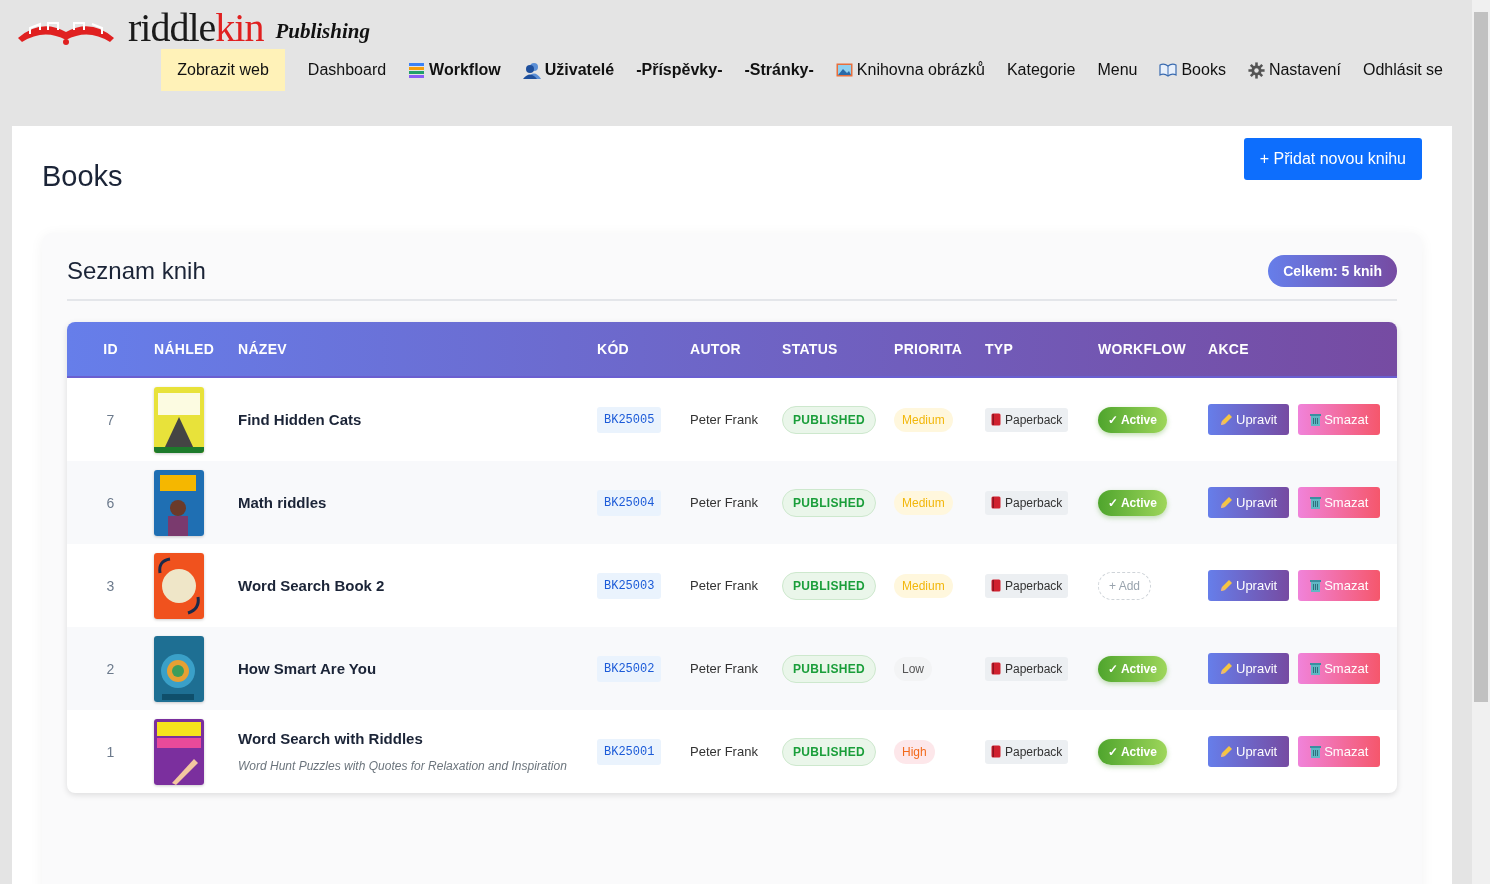 This screenshot has width=1490, height=884. I want to click on add-book-button: + Přidat novou knihu, so click(1332, 159).